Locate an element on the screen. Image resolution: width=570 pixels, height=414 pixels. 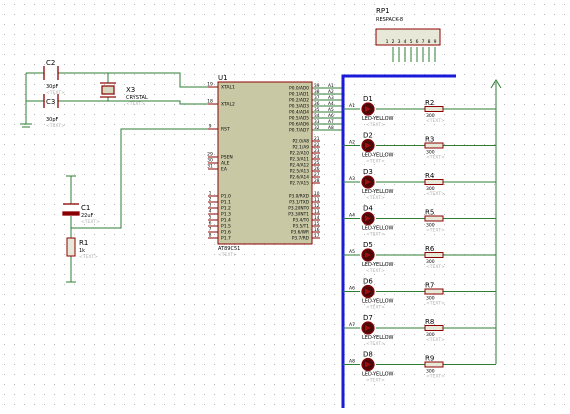
x3-ref: X3 is located at coordinates (130, 90).